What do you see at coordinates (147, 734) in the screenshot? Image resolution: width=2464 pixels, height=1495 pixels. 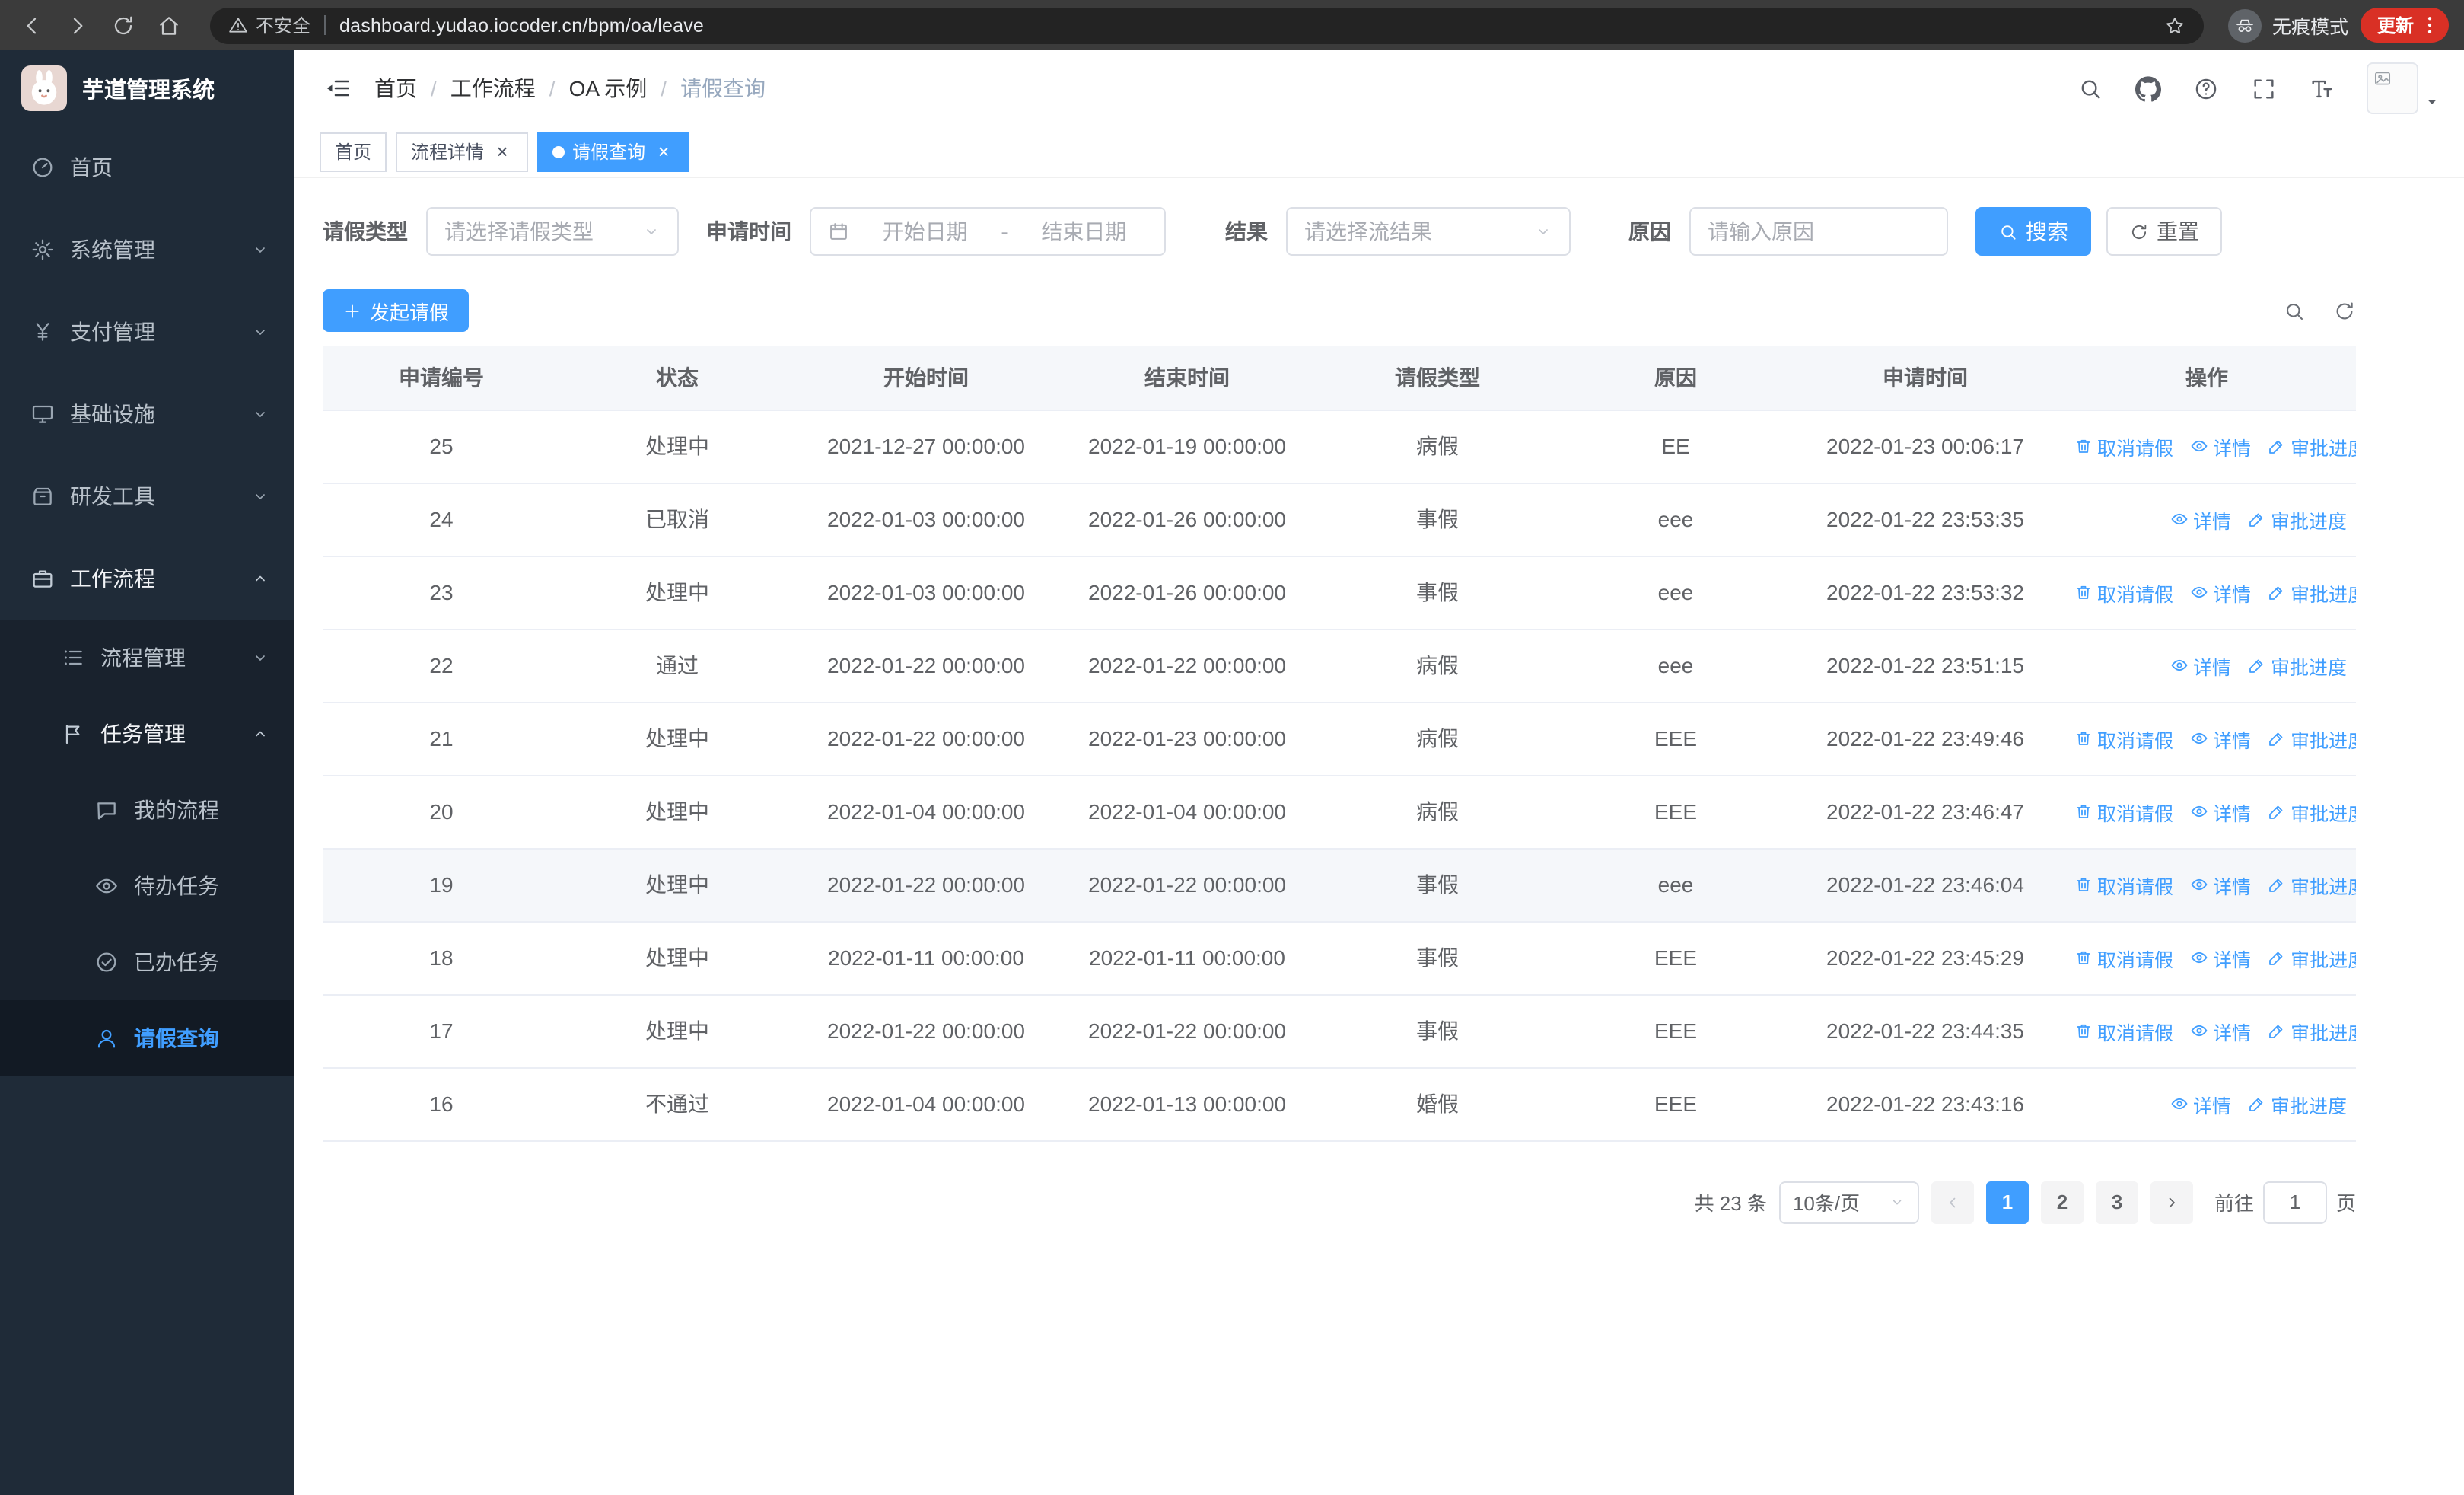 I see `sidebar-item-task-management: 任务管理` at bounding box center [147, 734].